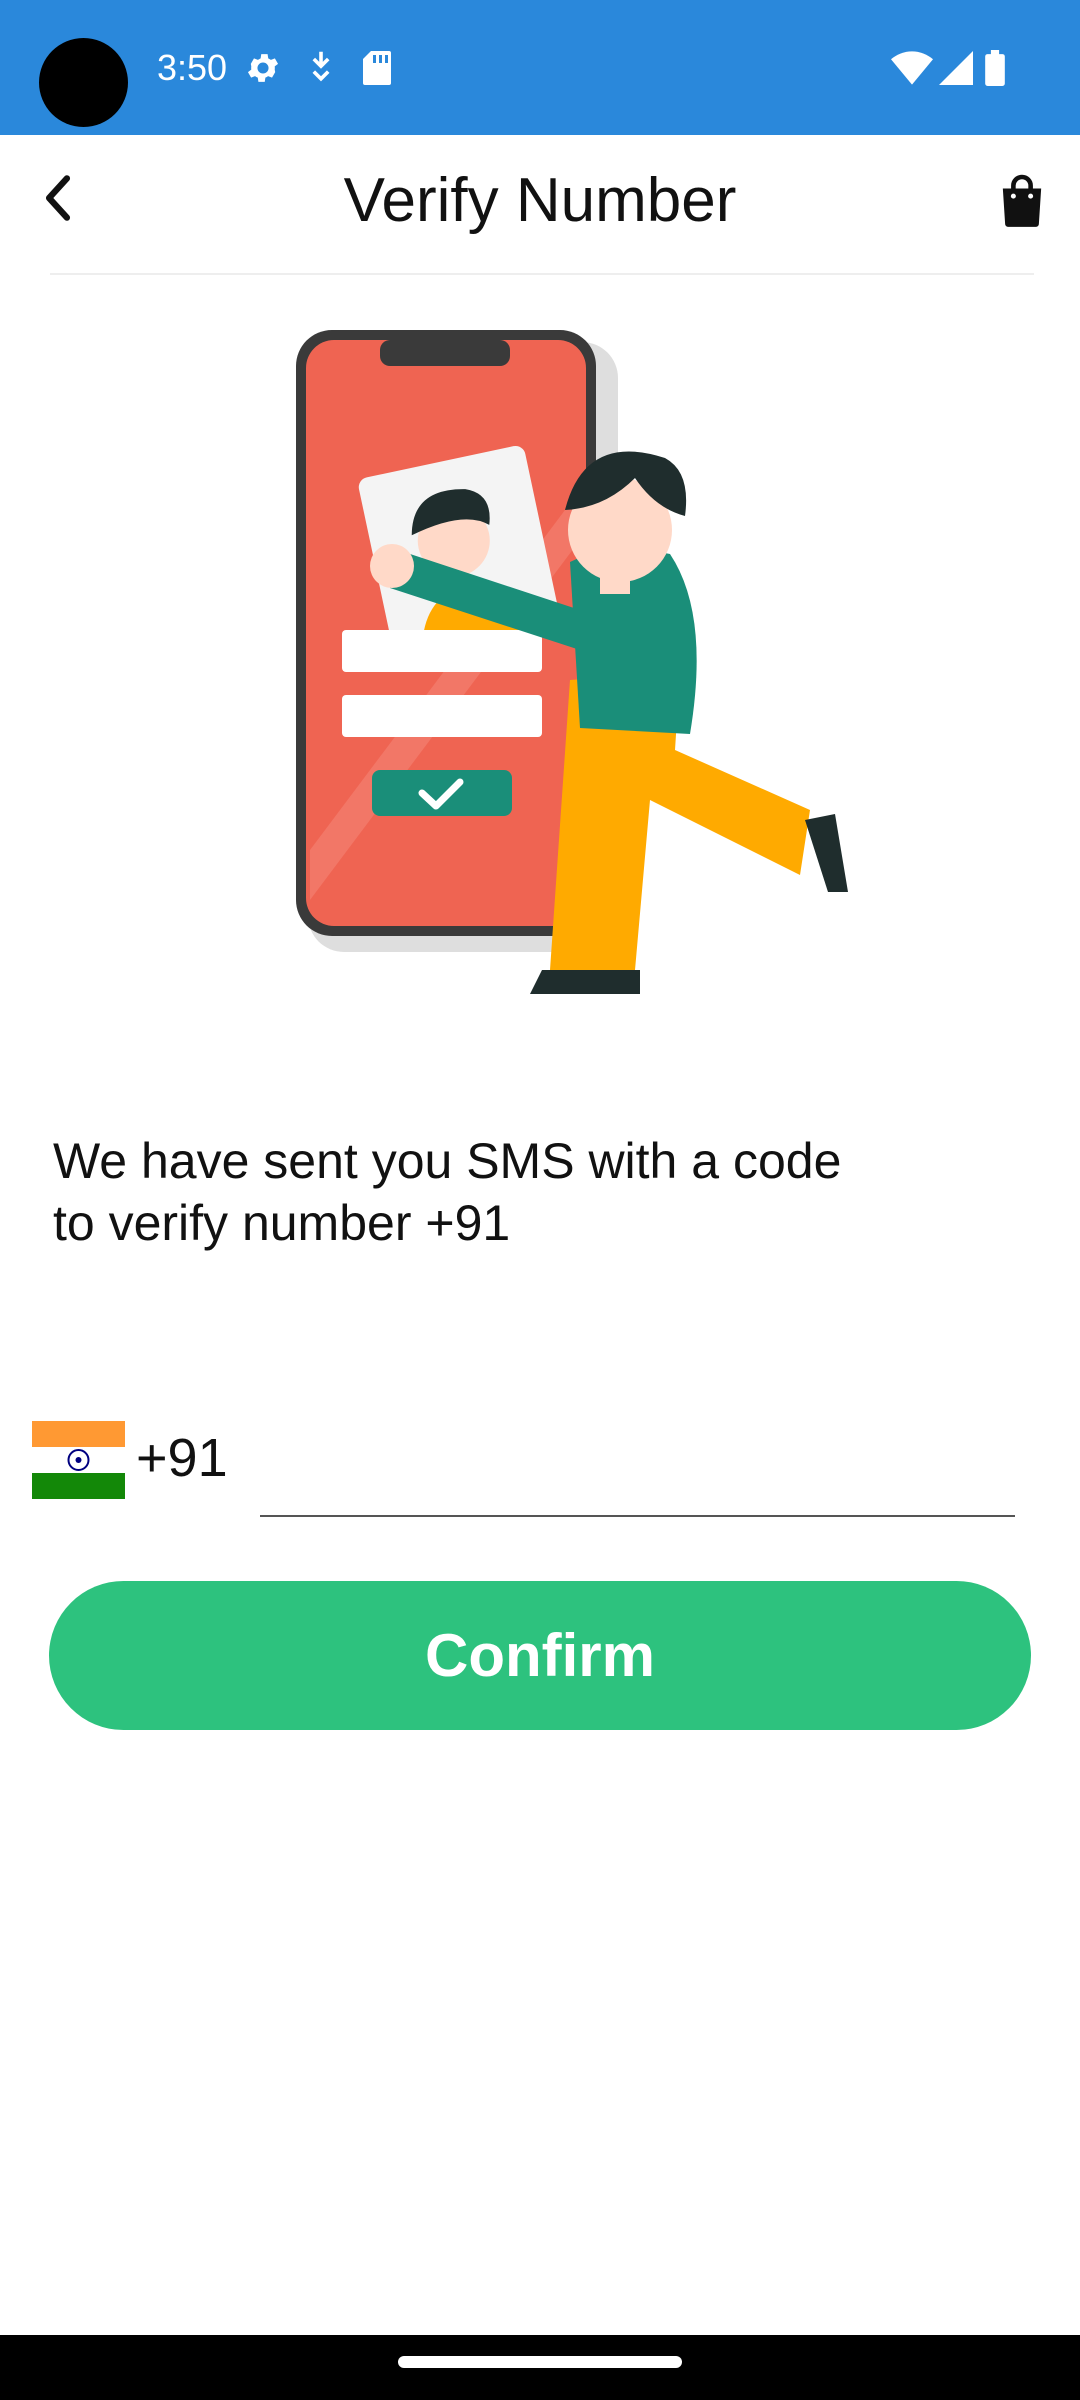 This screenshot has height=2400, width=1080. What do you see at coordinates (263, 68) in the screenshot?
I see `settings-gear-icon` at bounding box center [263, 68].